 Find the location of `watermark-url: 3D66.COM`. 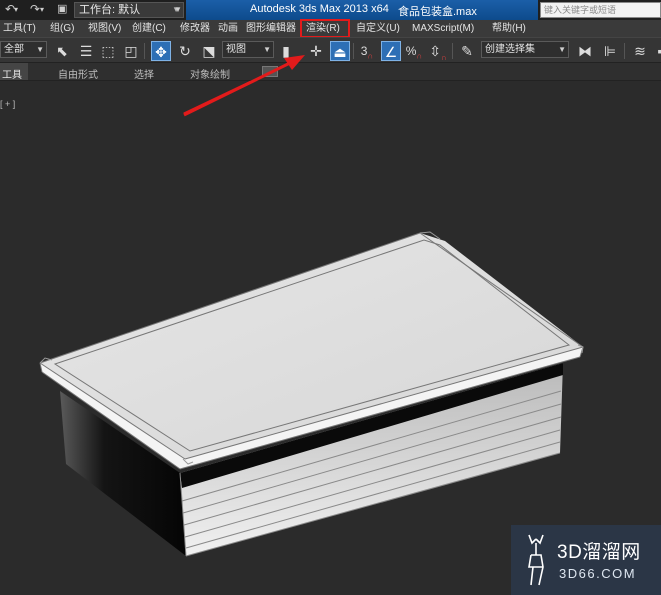

watermark-url: 3D66.COM is located at coordinates (598, 573).